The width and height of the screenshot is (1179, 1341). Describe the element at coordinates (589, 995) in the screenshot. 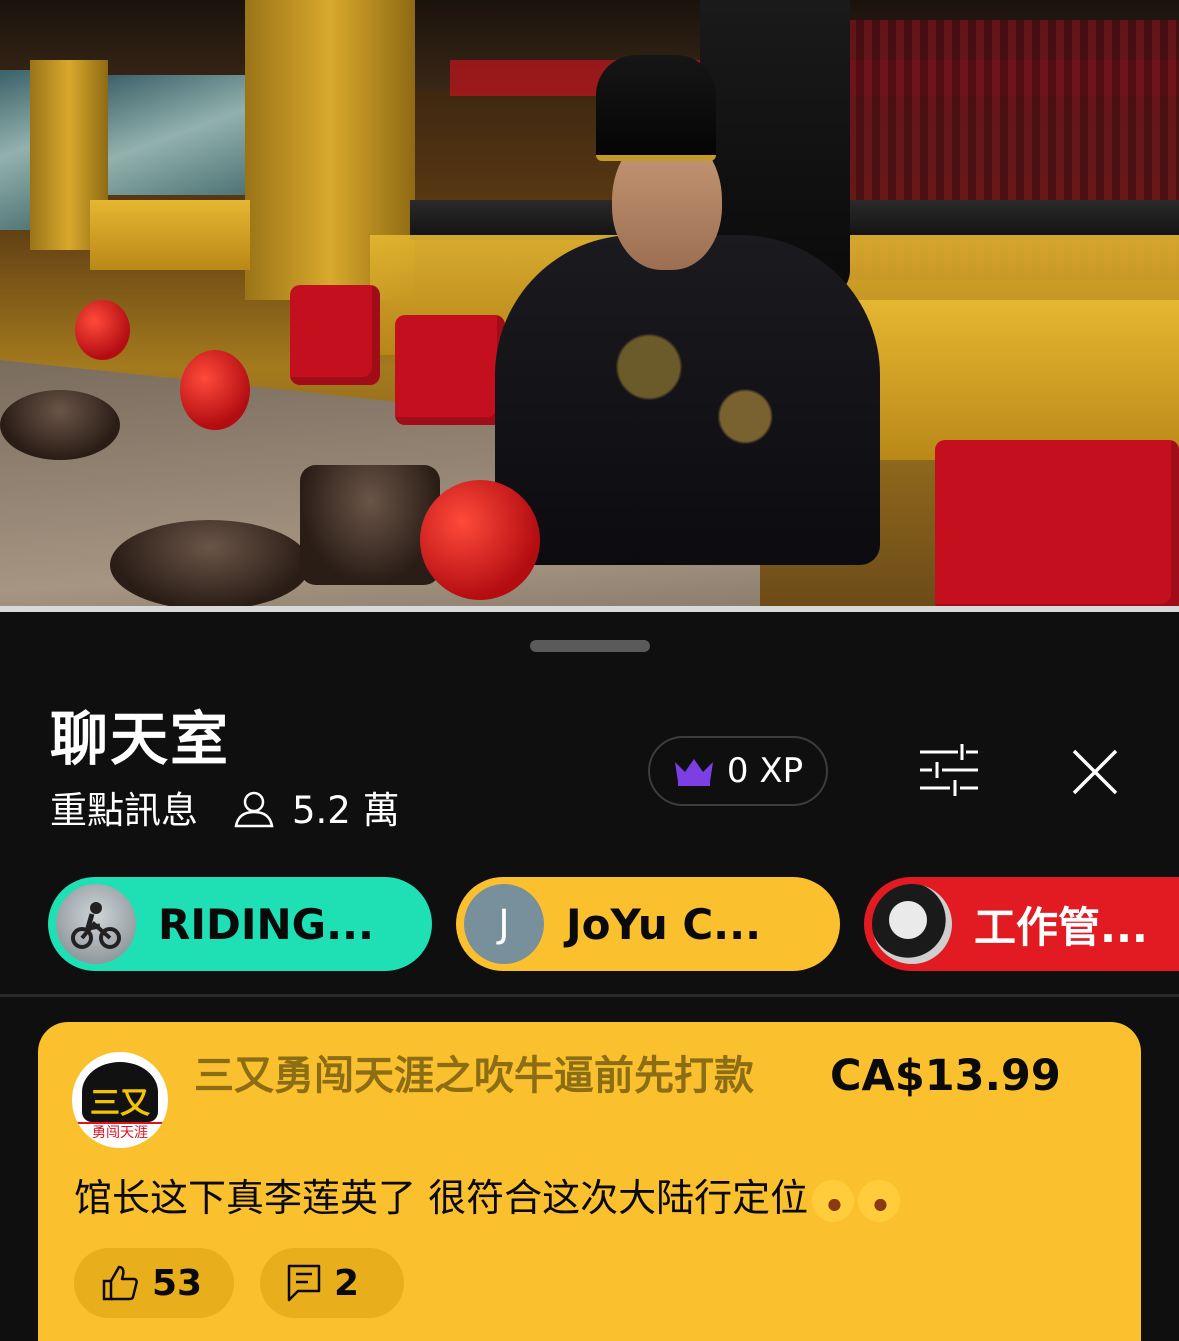

I see `divider` at that location.